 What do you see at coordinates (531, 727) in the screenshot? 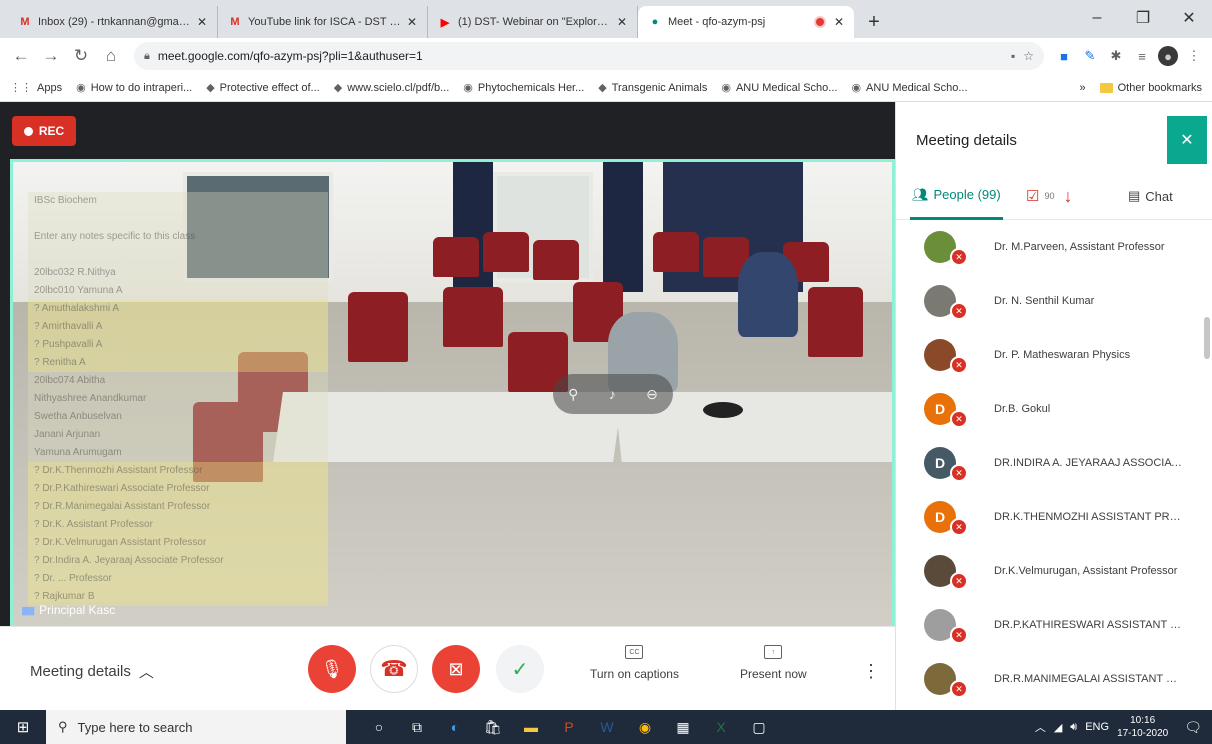
I see `file-explorer-icon: ▬` at bounding box center [531, 727].